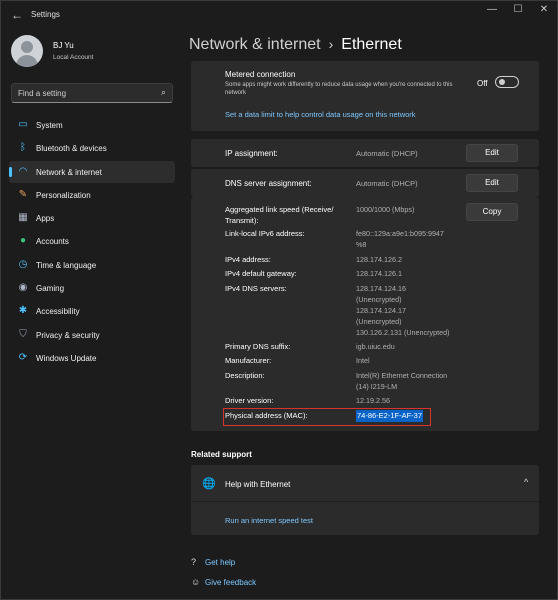  Describe the element at coordinates (385, 209) in the screenshot. I see `link-speed-value: 1000/1000 (Mbps)` at that location.